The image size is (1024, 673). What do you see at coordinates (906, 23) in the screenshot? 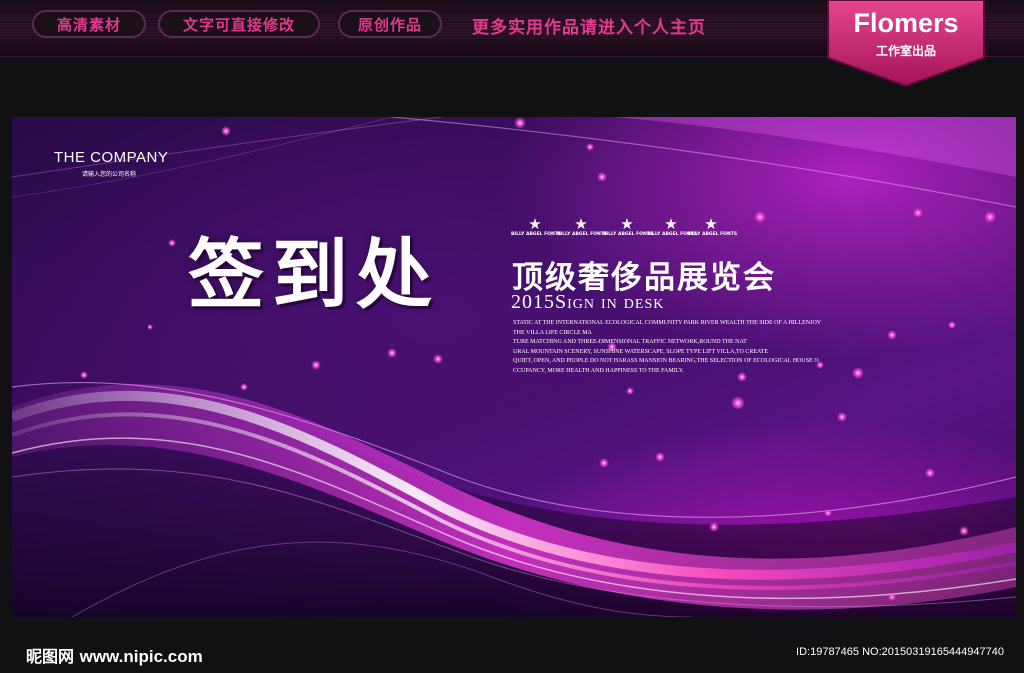
I see `badge-name: Flomers` at bounding box center [906, 23].